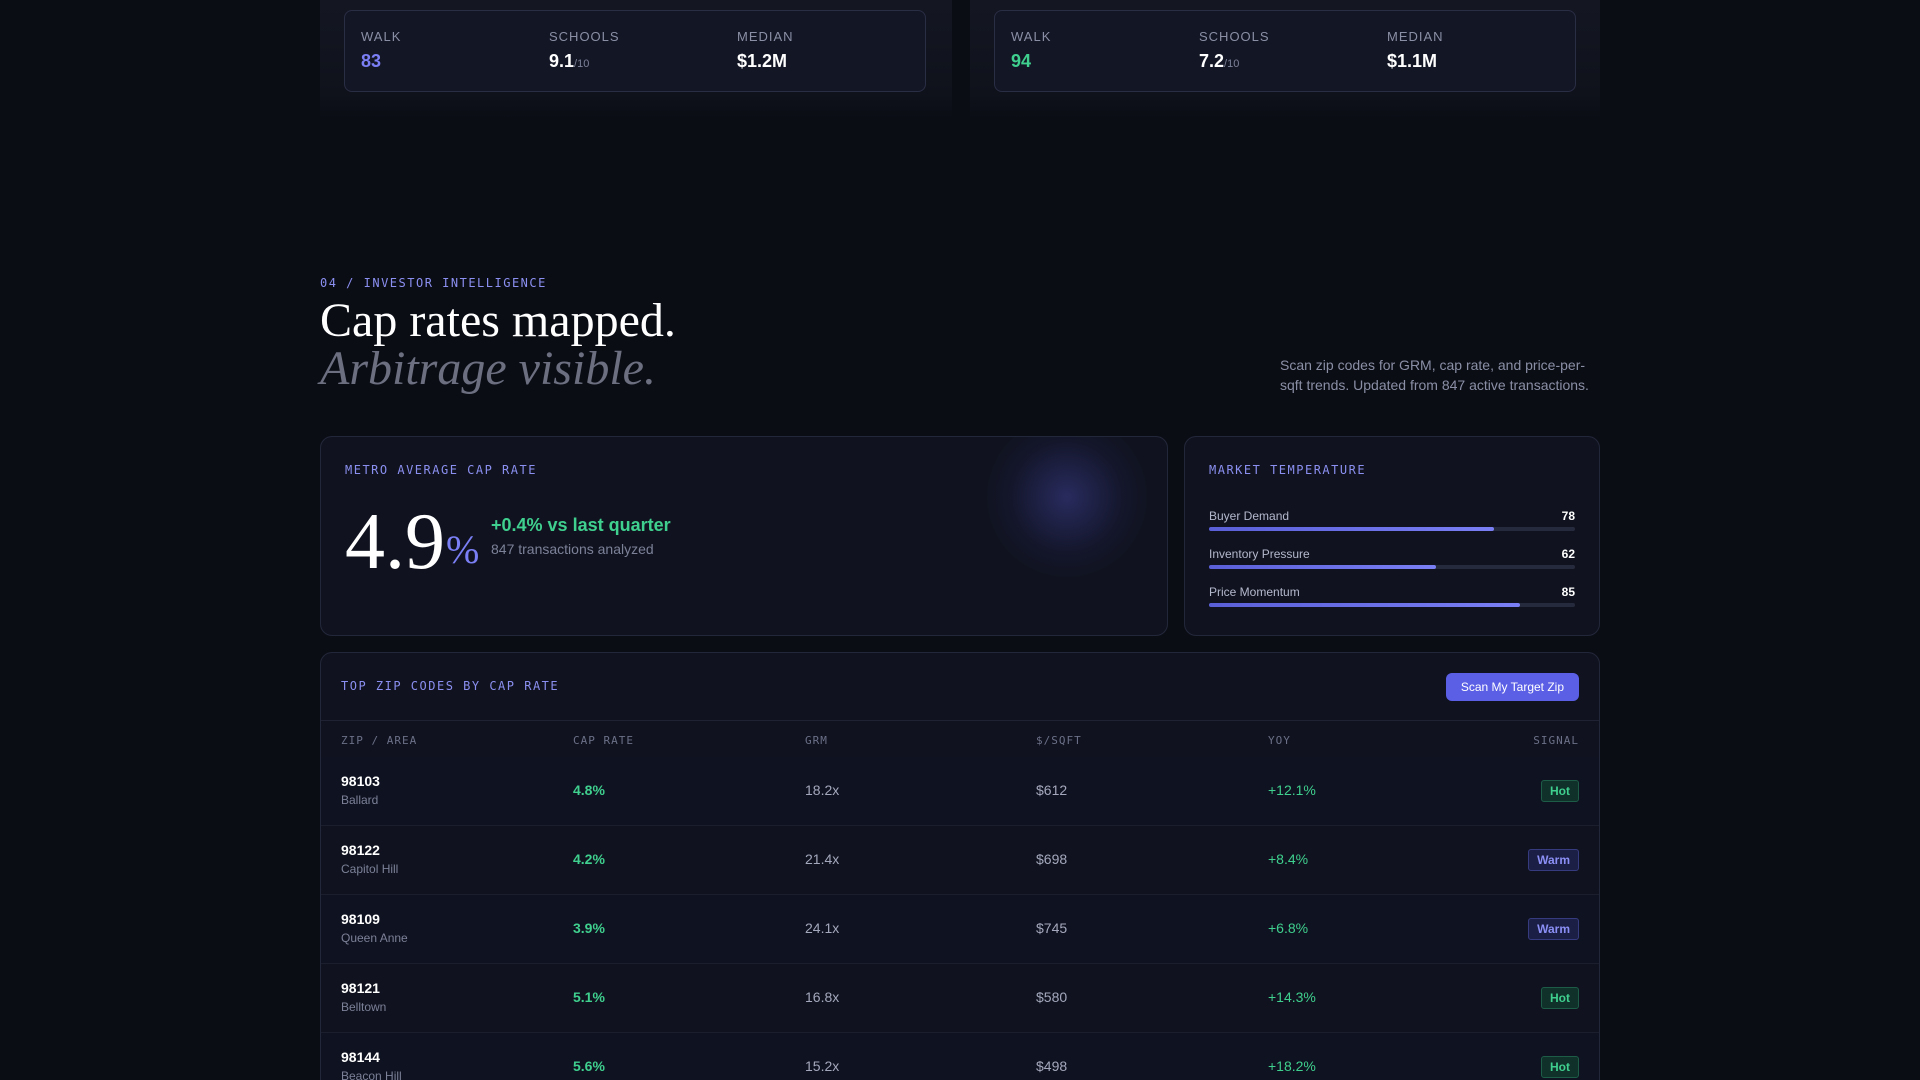 Image resolution: width=1920 pixels, height=1080 pixels. I want to click on market-temperature-title: MARKET TEMPERATURE, so click(1288, 470).